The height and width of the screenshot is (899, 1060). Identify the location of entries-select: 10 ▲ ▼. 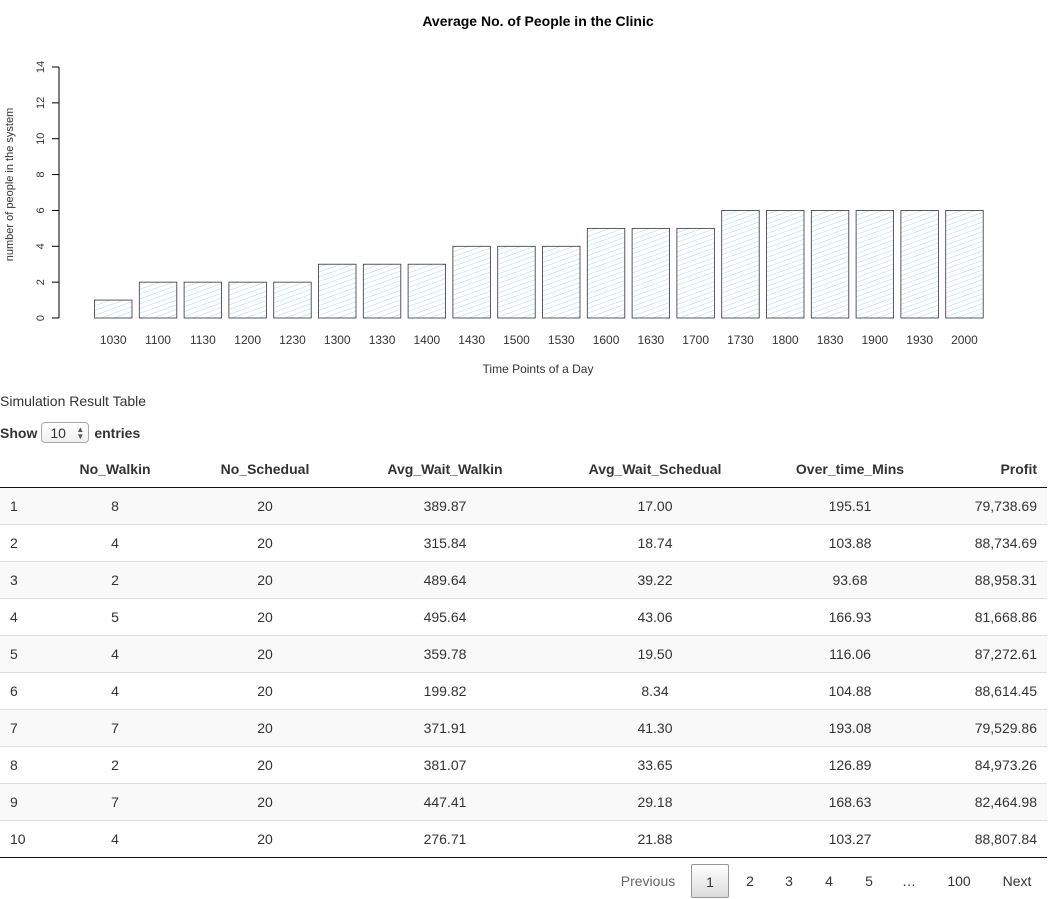
(65, 432).